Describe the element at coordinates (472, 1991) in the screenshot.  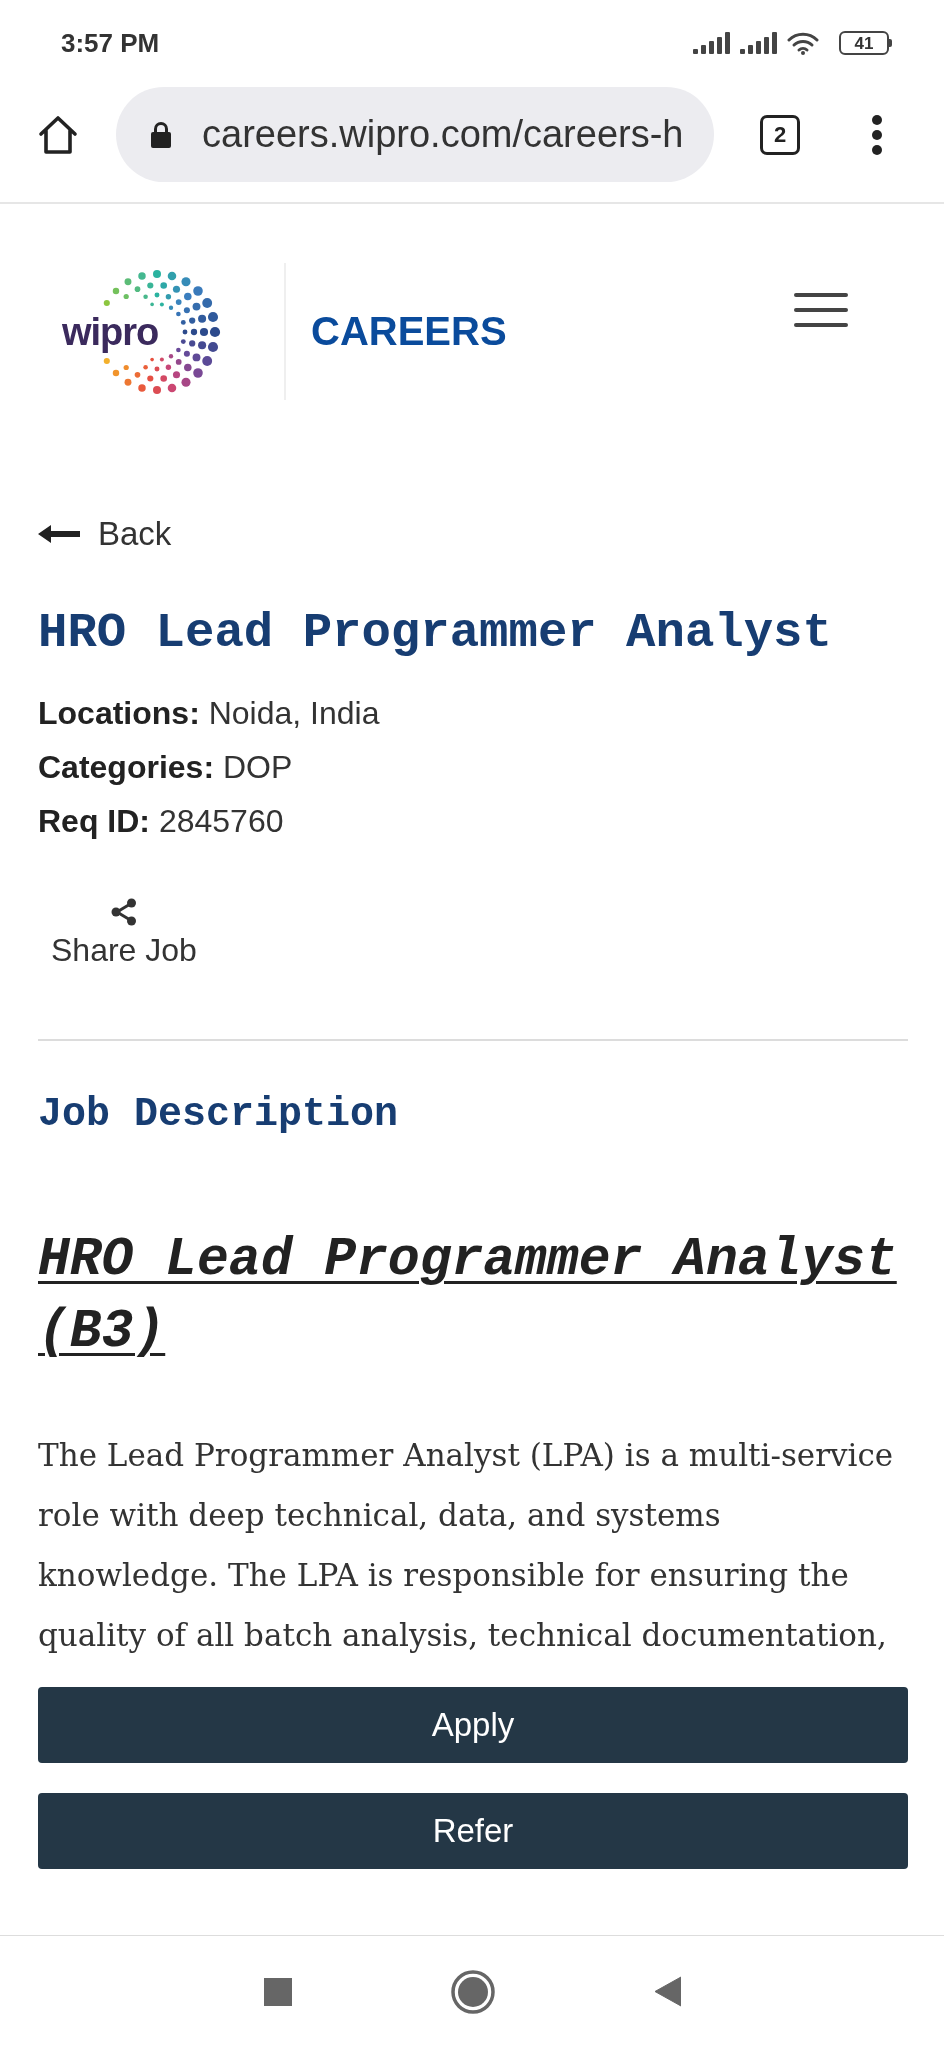
I see `circle-icon` at that location.